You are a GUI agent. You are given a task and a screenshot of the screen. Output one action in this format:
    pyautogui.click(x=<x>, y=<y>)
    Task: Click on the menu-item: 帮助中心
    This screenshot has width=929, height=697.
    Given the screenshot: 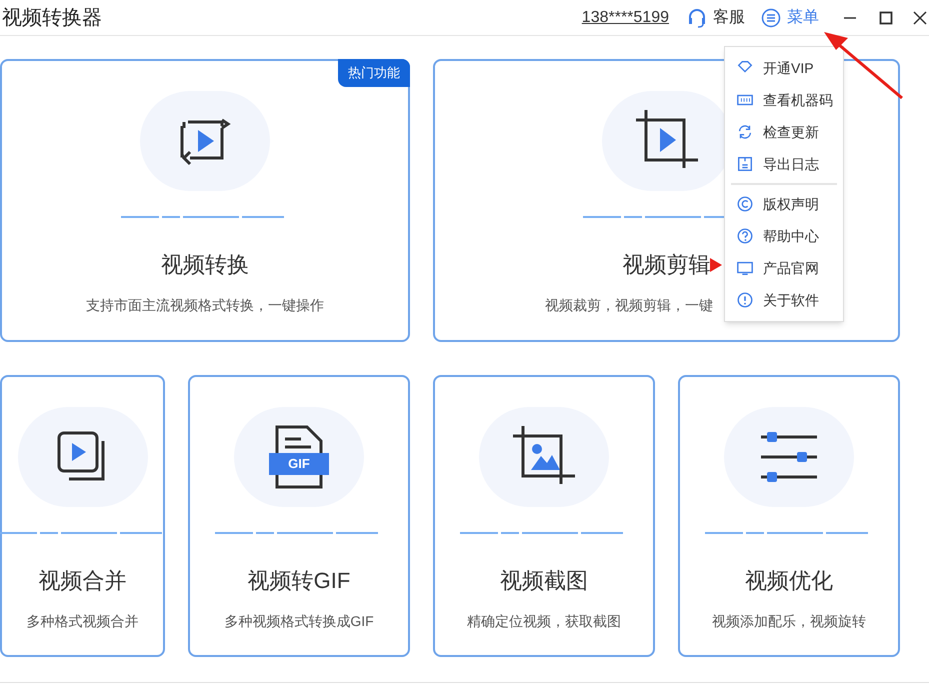 What is the action you would take?
    pyautogui.click(x=784, y=236)
    